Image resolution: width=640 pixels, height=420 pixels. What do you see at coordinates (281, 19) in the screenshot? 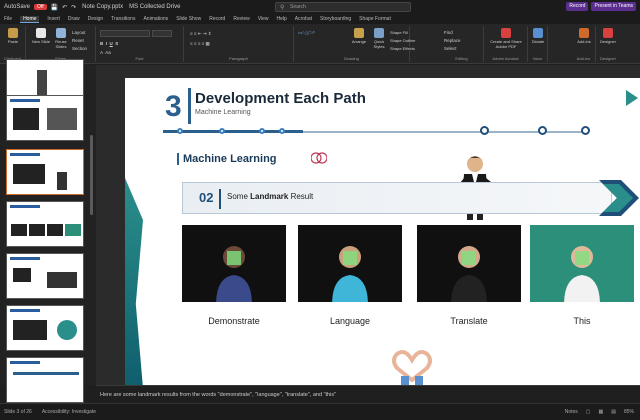
I see `tab-help: Help` at bounding box center [281, 19].